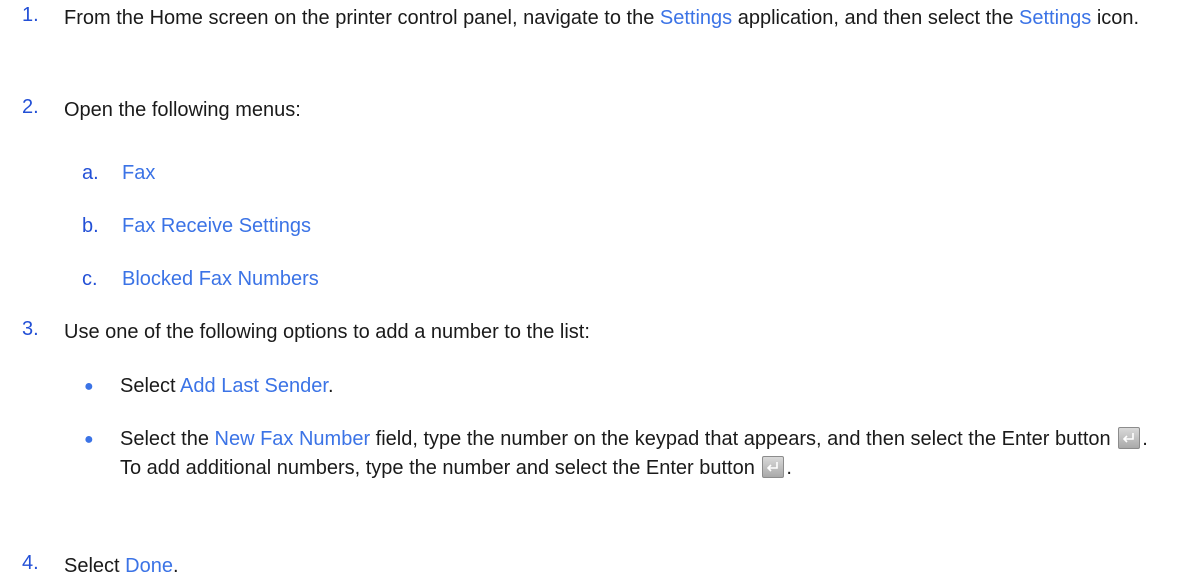 The width and height of the screenshot is (1179, 584). I want to click on ui-term-done: Done, so click(149, 566).